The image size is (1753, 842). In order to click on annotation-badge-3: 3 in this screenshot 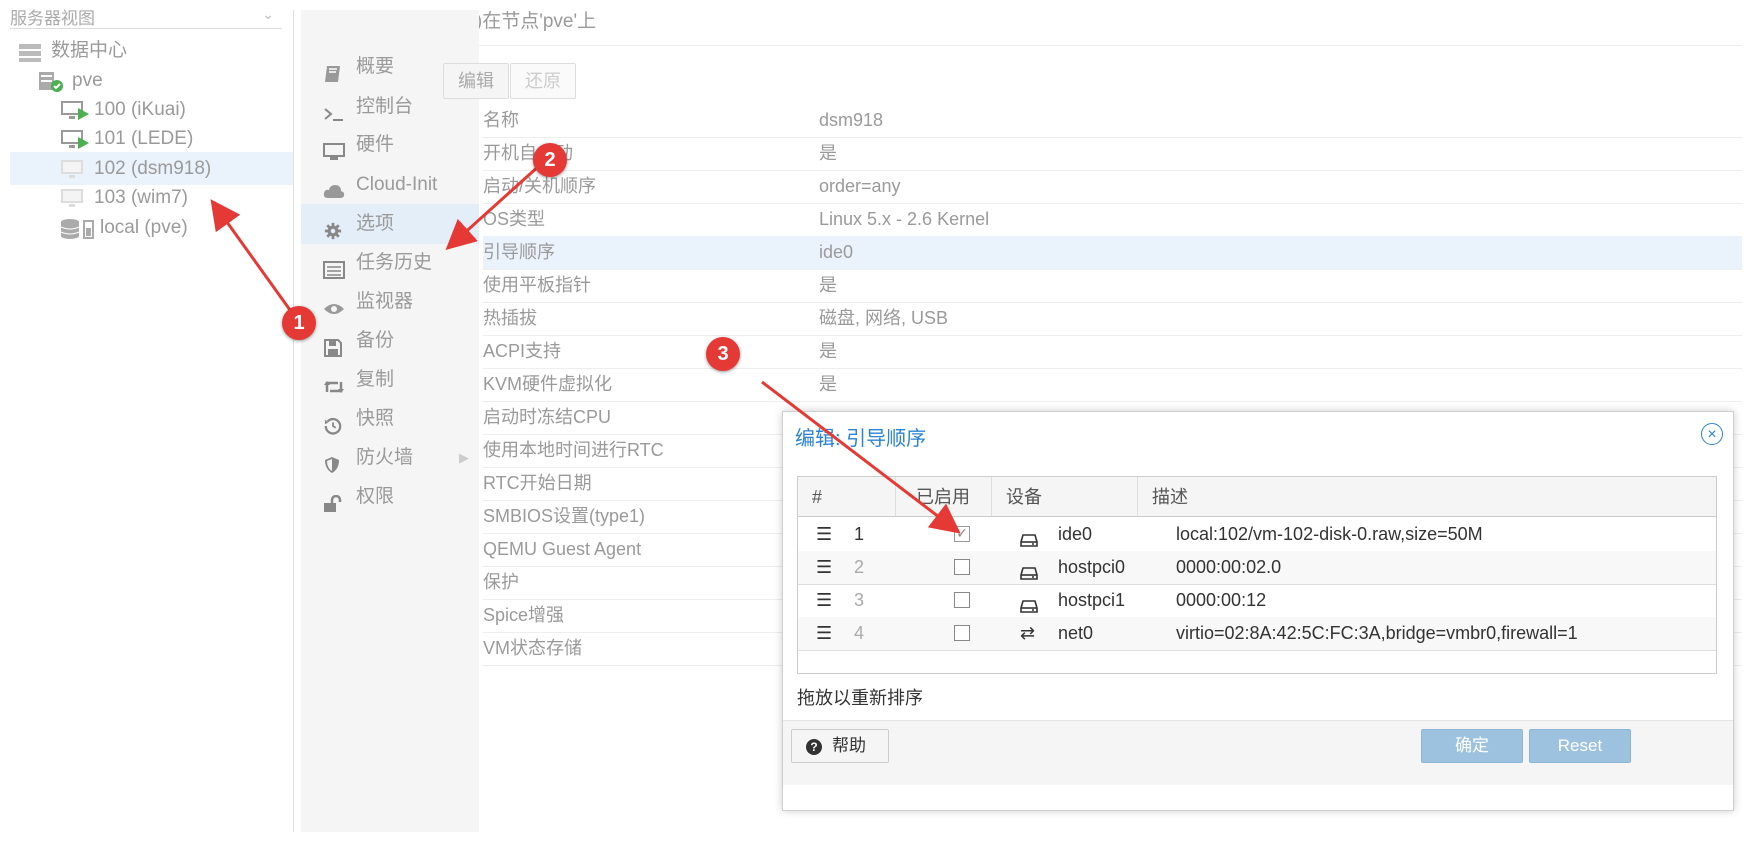, I will do `click(723, 354)`.